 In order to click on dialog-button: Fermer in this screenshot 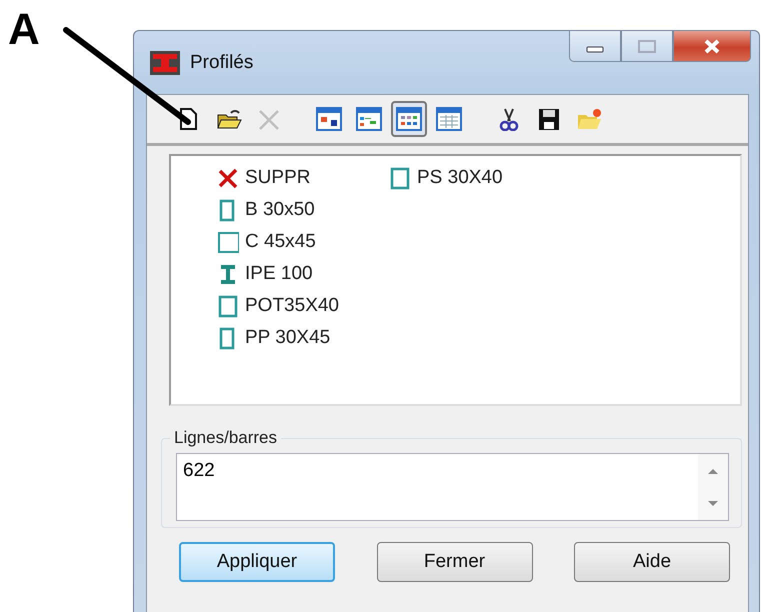, I will do `click(454, 562)`.